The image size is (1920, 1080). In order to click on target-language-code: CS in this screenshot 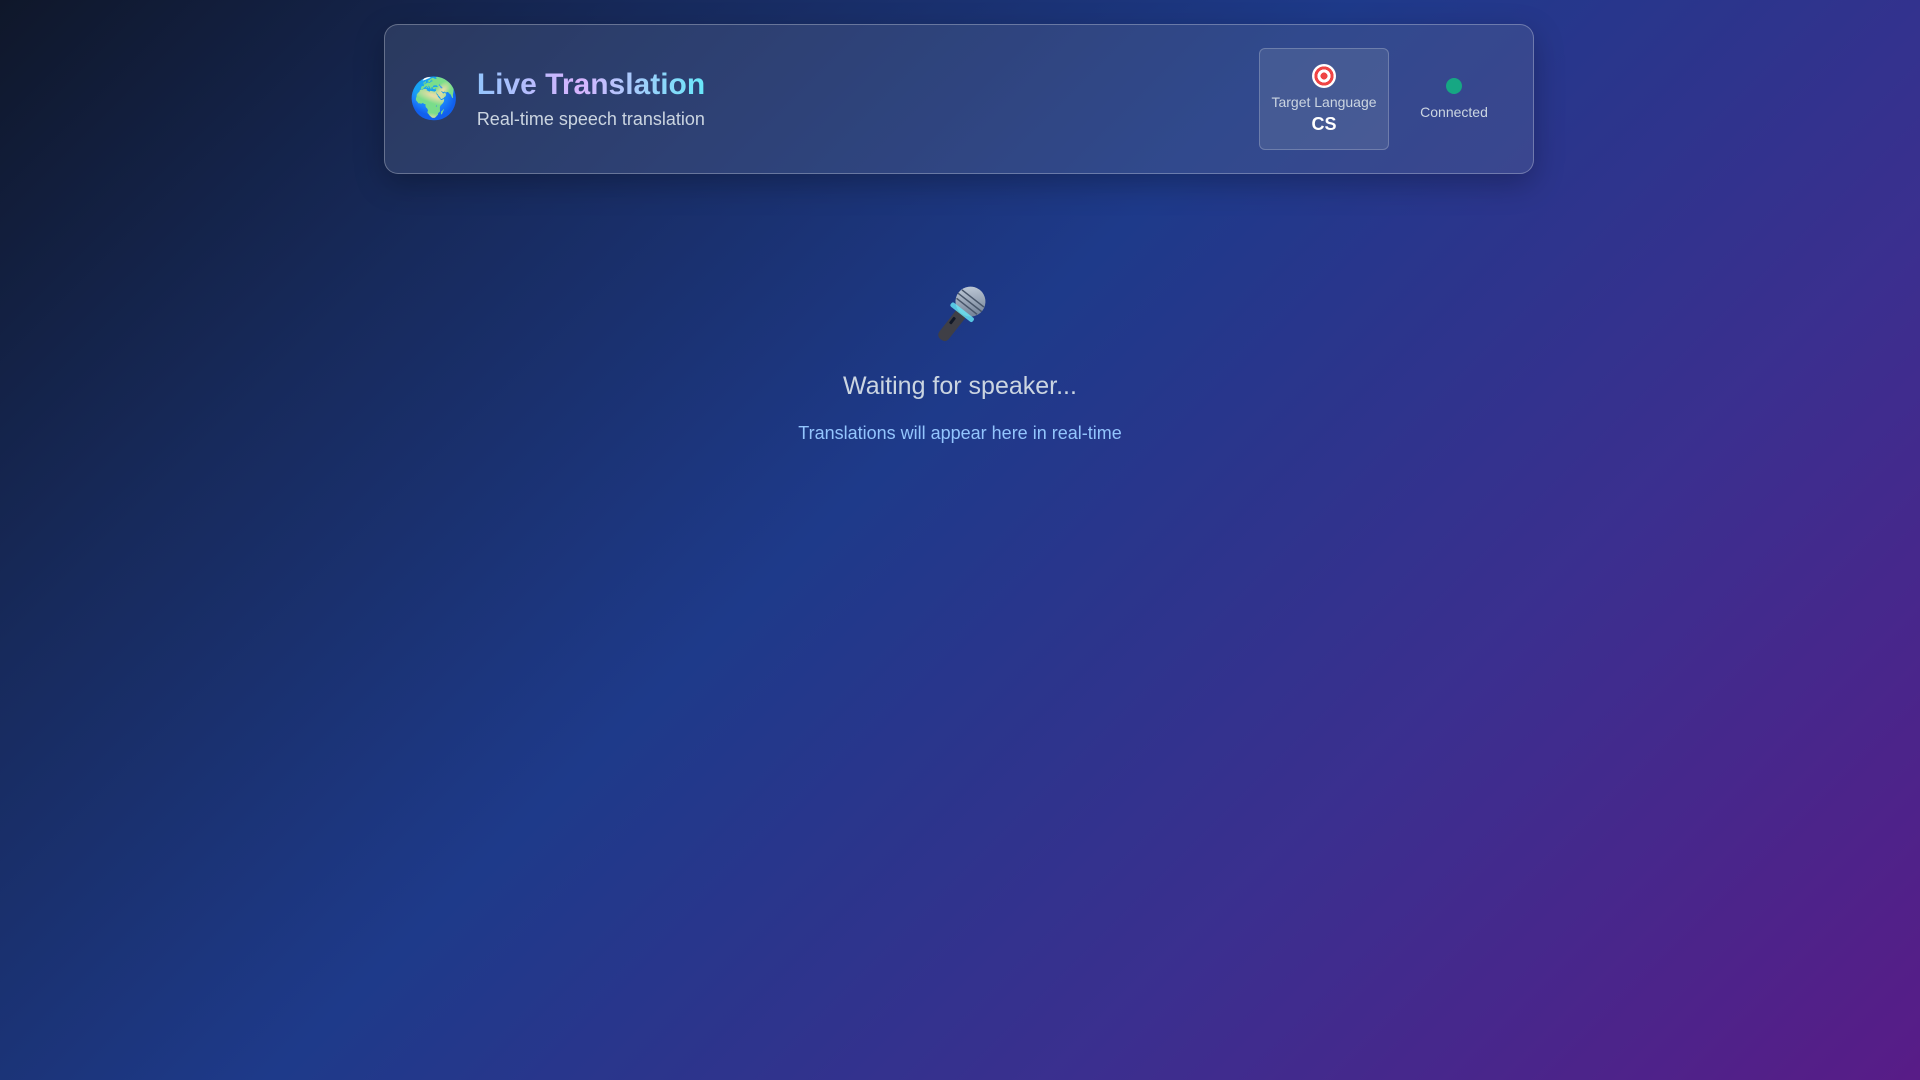, I will do `click(1324, 123)`.